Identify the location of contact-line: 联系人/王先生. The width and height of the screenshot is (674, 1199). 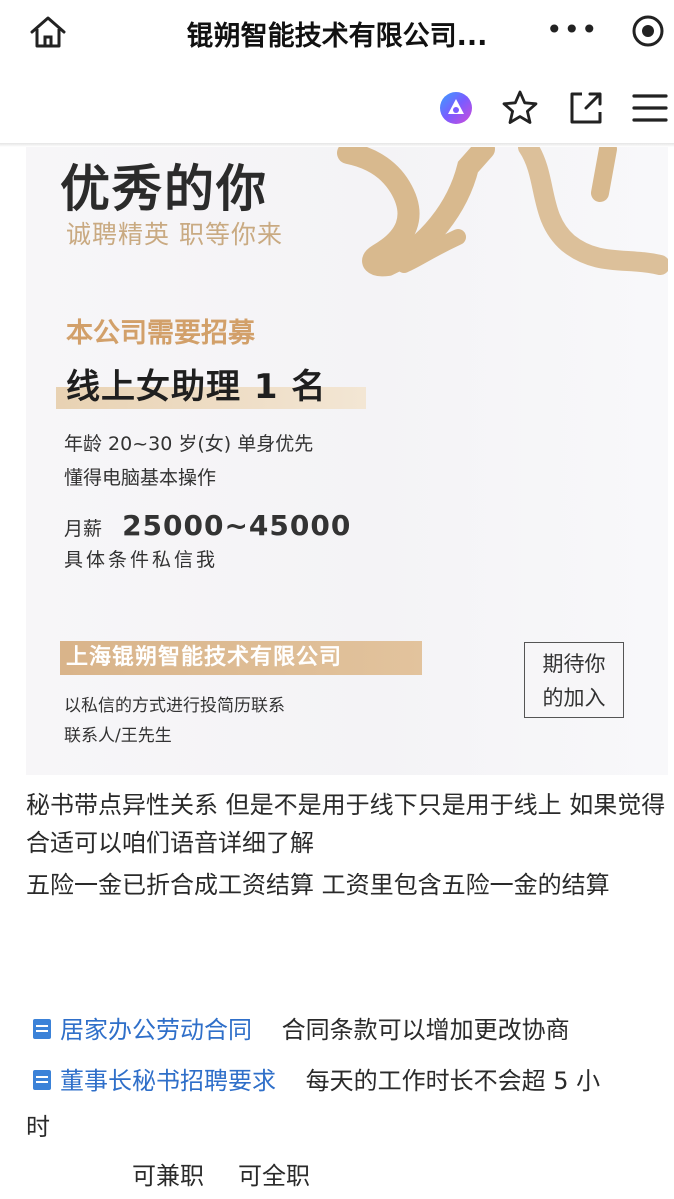
(118, 736).